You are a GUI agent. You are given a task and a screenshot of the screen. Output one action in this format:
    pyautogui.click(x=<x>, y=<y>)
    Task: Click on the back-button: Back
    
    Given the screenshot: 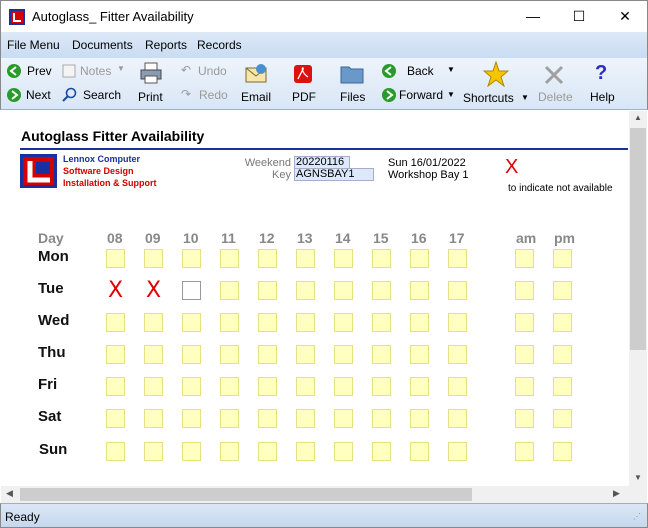 What is the action you would take?
    pyautogui.click(x=420, y=71)
    